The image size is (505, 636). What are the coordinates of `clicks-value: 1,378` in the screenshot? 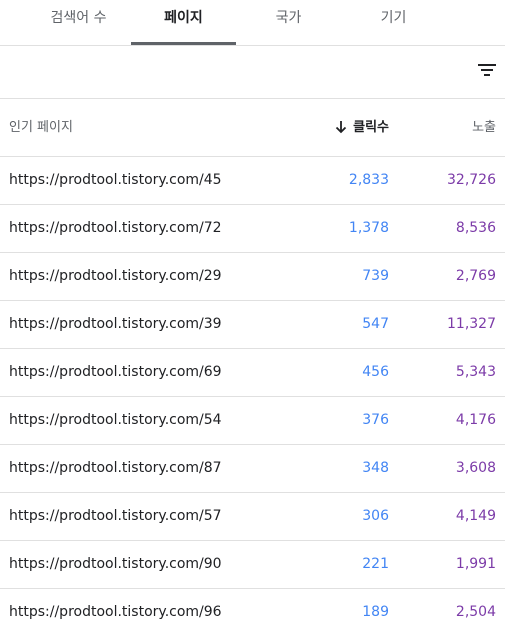 It's located at (368, 228).